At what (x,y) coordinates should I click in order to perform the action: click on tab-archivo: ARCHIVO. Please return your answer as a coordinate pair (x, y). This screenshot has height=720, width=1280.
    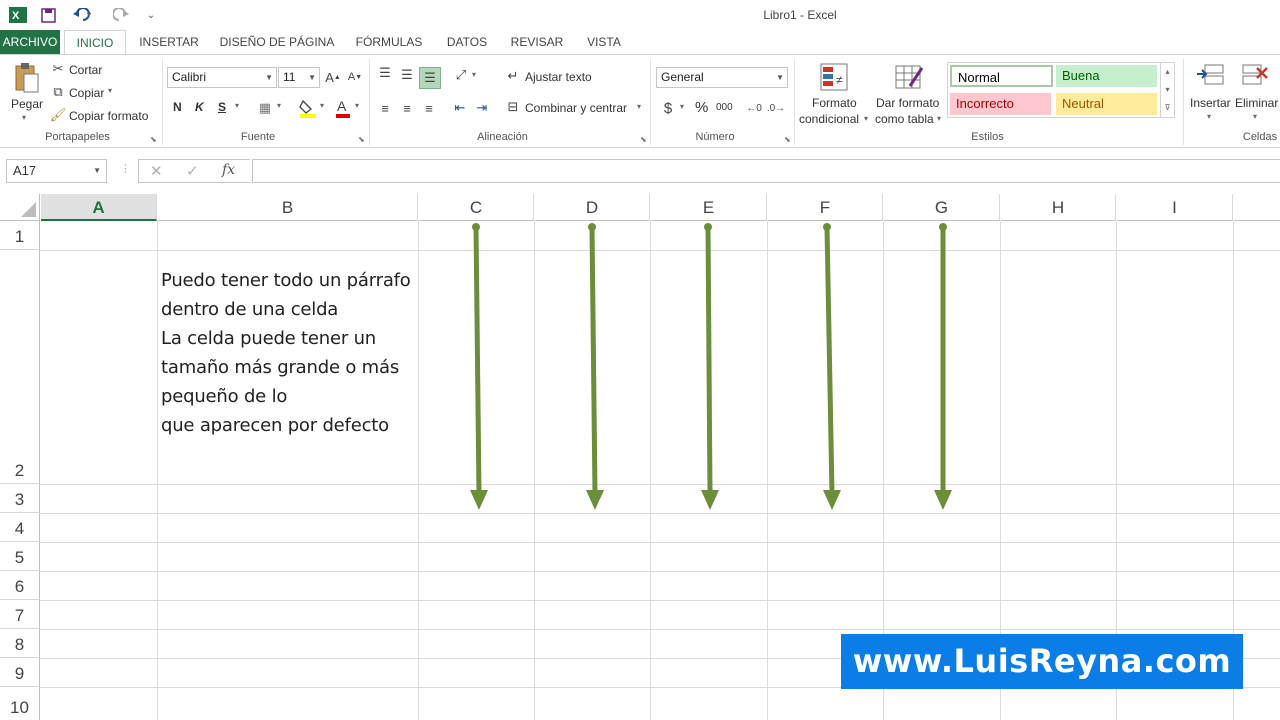
    Looking at the image, I should click on (30, 42).